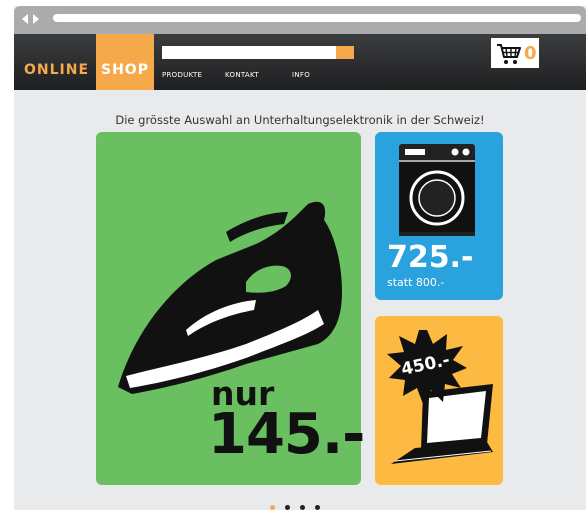 The image size is (588, 510). Describe the element at coordinates (36, 19) in the screenshot. I see `forward-arrow-icon` at that location.